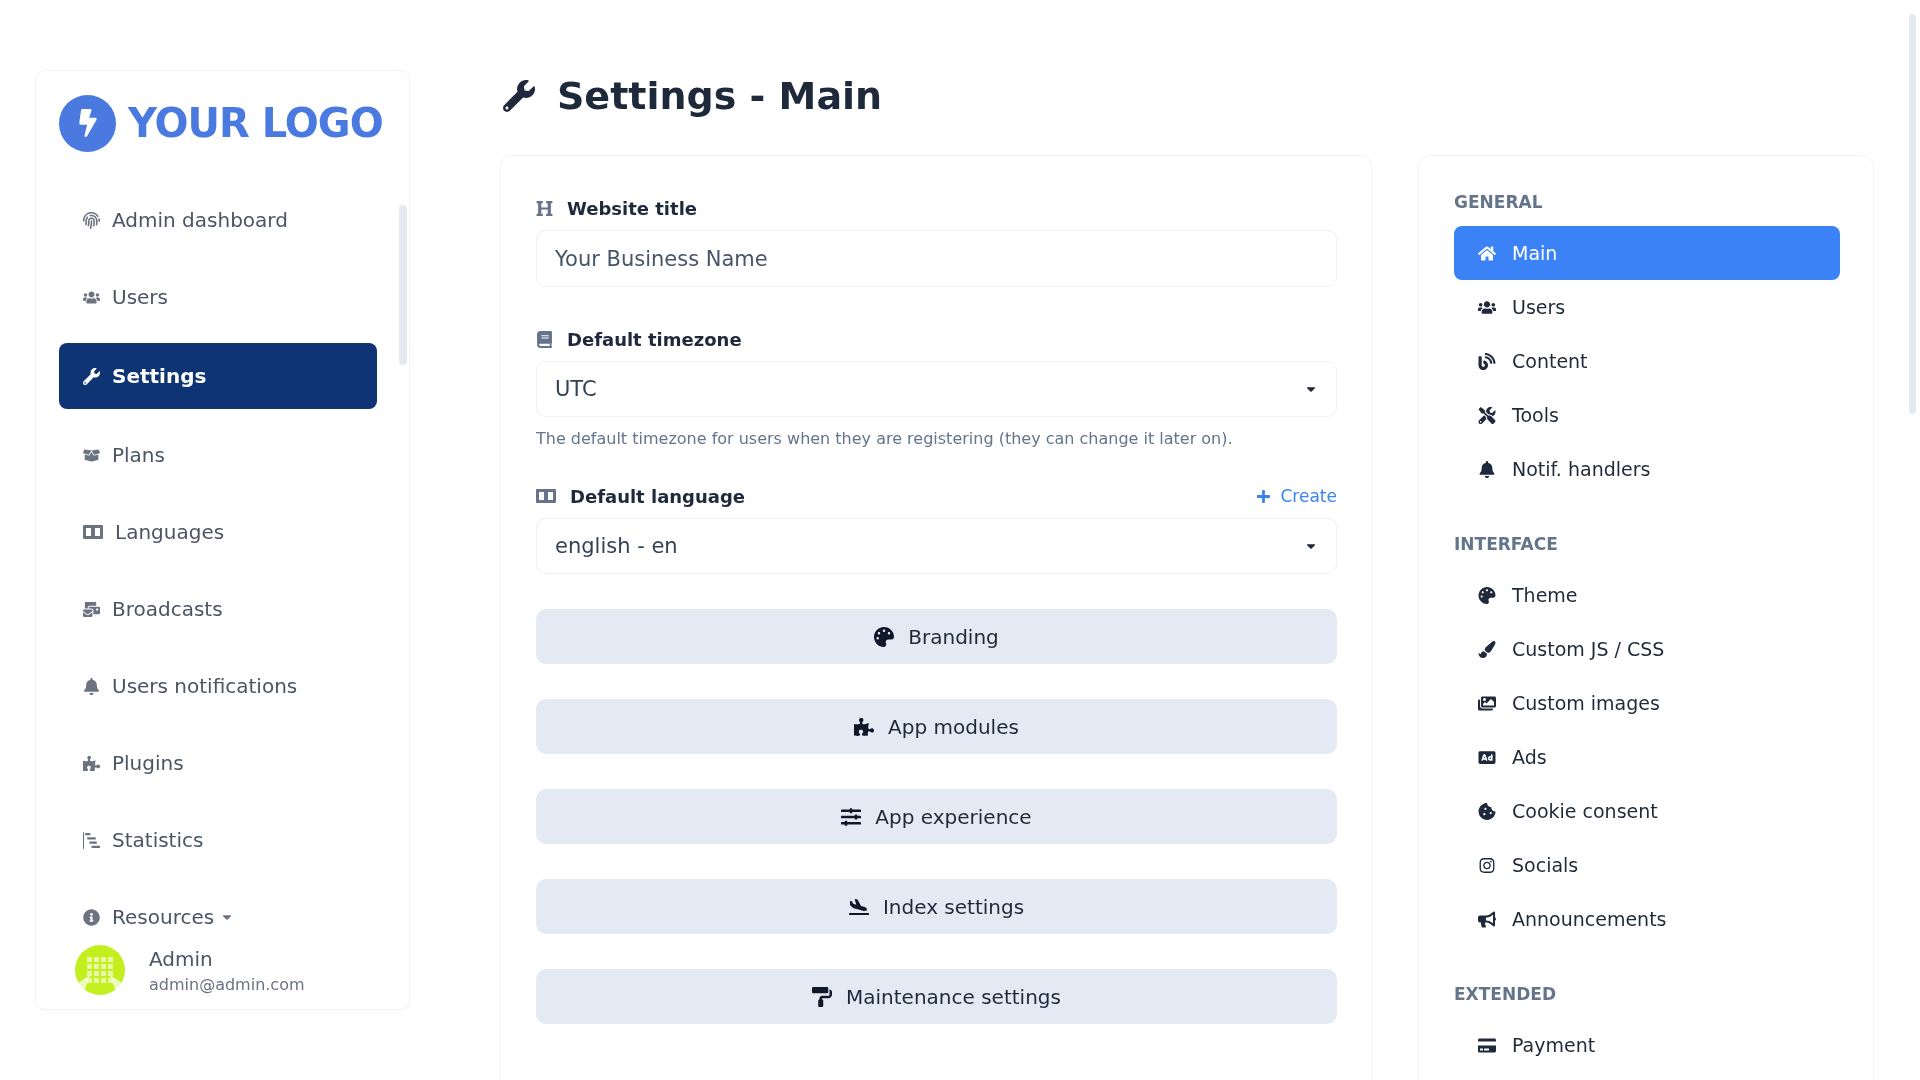  I want to click on settings-nav-item: Theme, so click(1647, 595).